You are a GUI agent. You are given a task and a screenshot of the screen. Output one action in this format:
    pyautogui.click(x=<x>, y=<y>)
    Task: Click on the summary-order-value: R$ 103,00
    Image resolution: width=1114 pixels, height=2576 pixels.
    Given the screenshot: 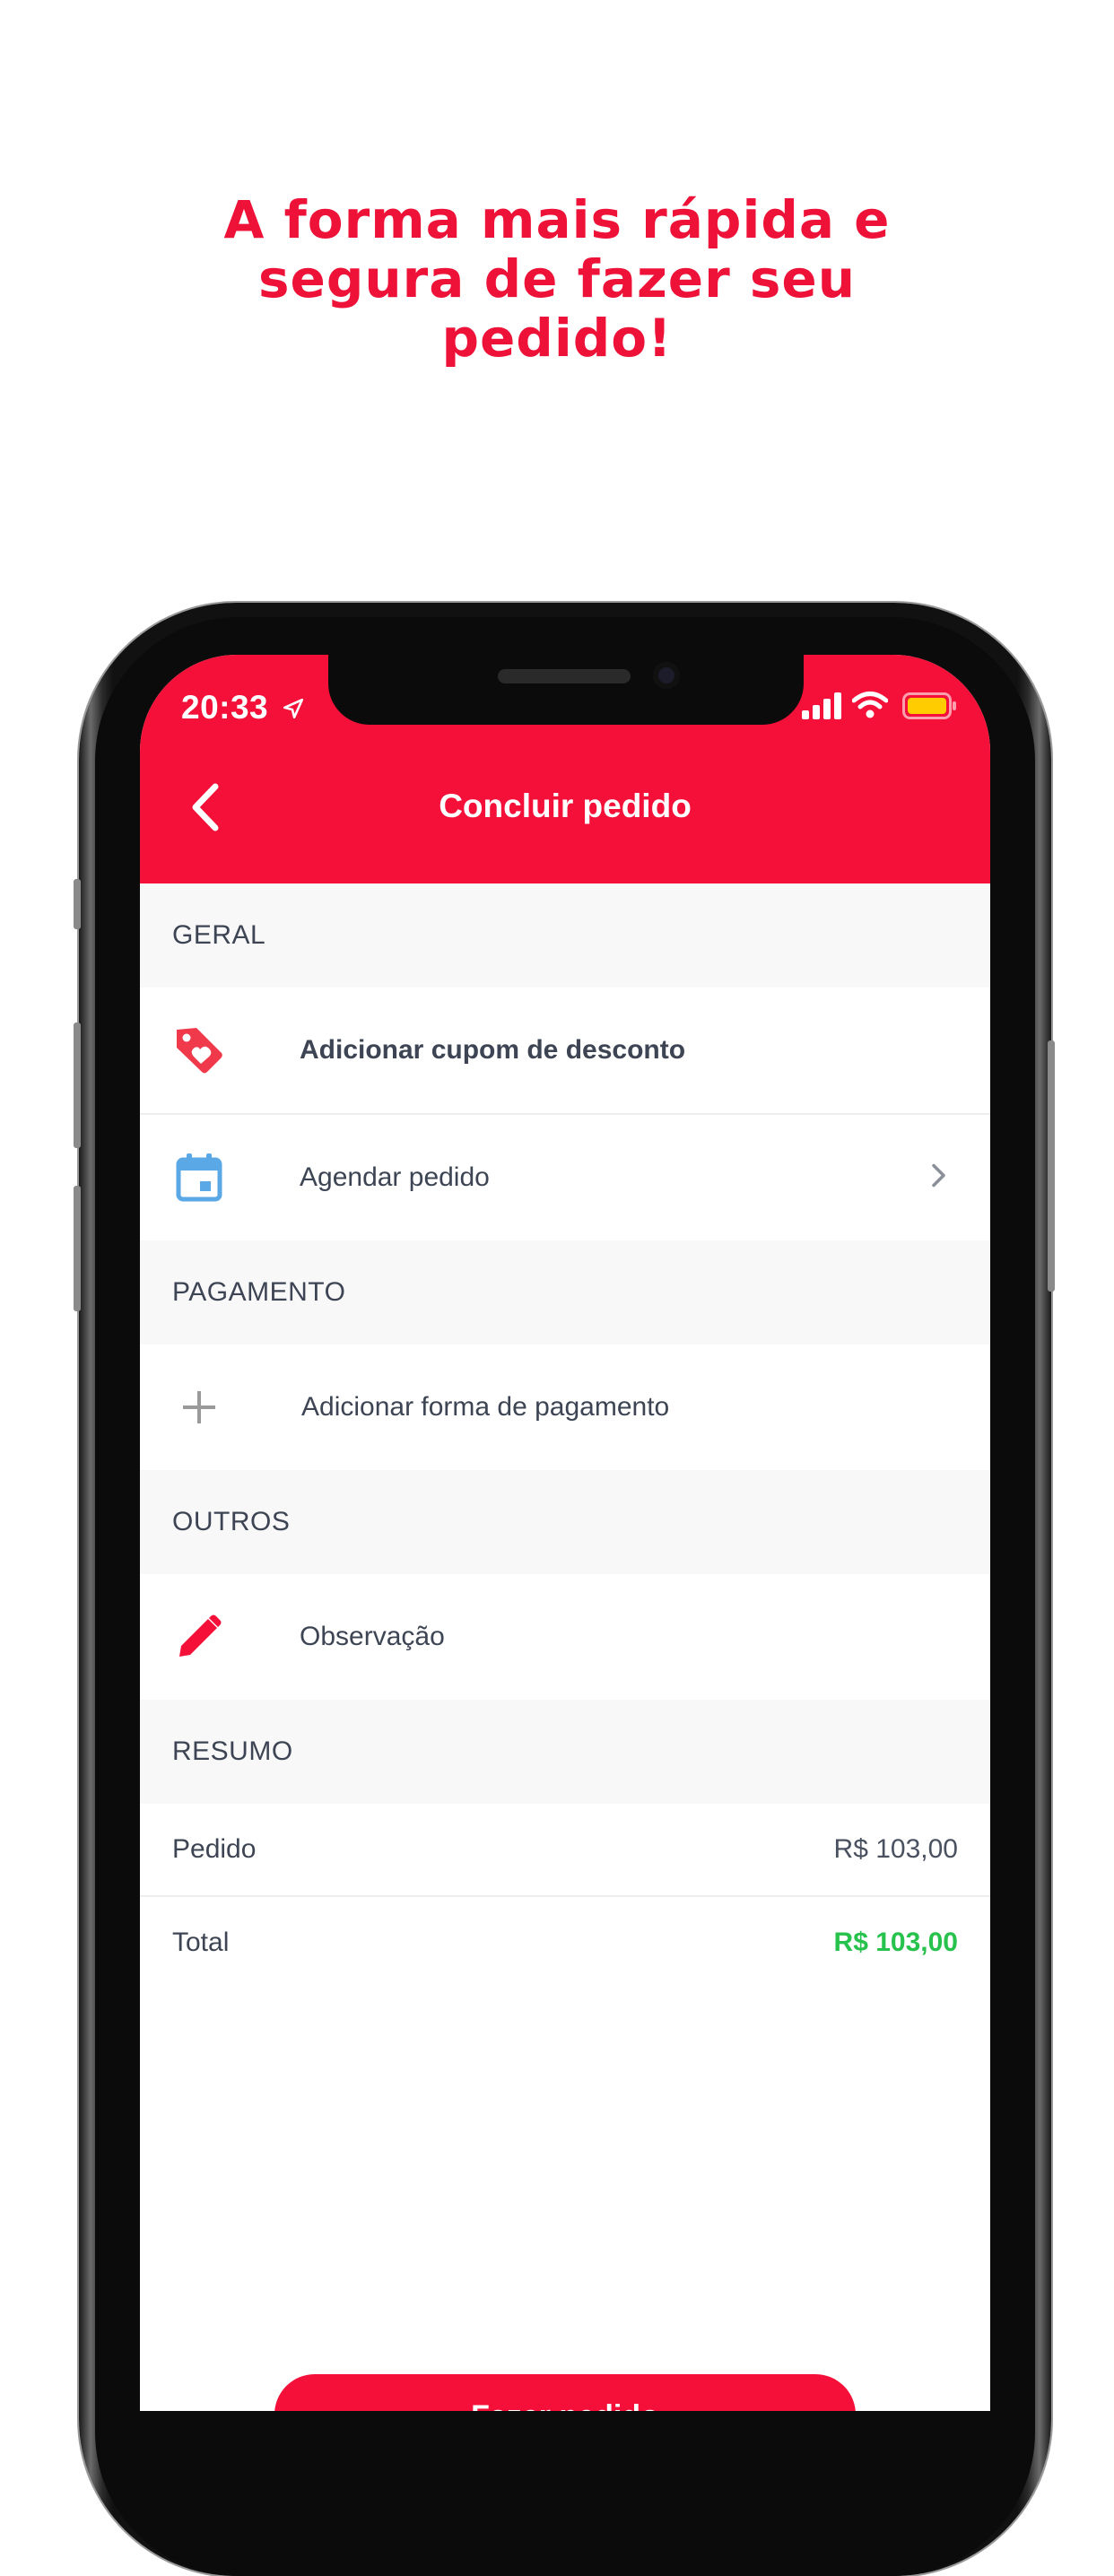 What is the action you would take?
    pyautogui.click(x=895, y=1849)
    